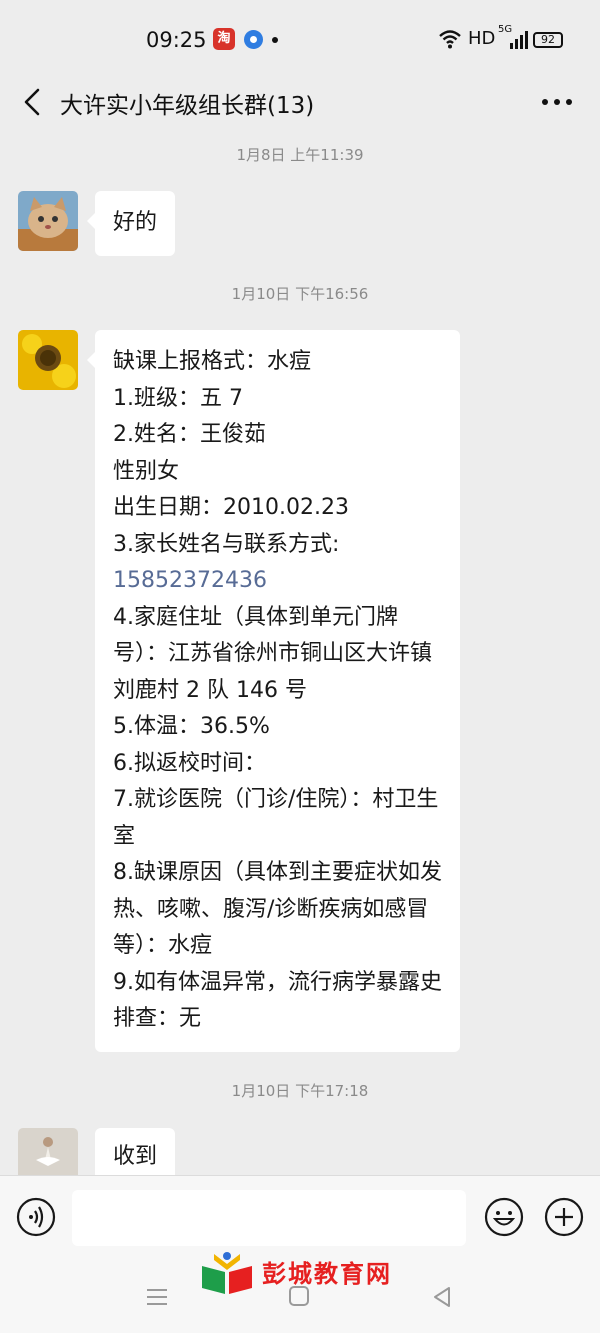  I want to click on status-indicators: HD 5G 92, so click(503, 38).